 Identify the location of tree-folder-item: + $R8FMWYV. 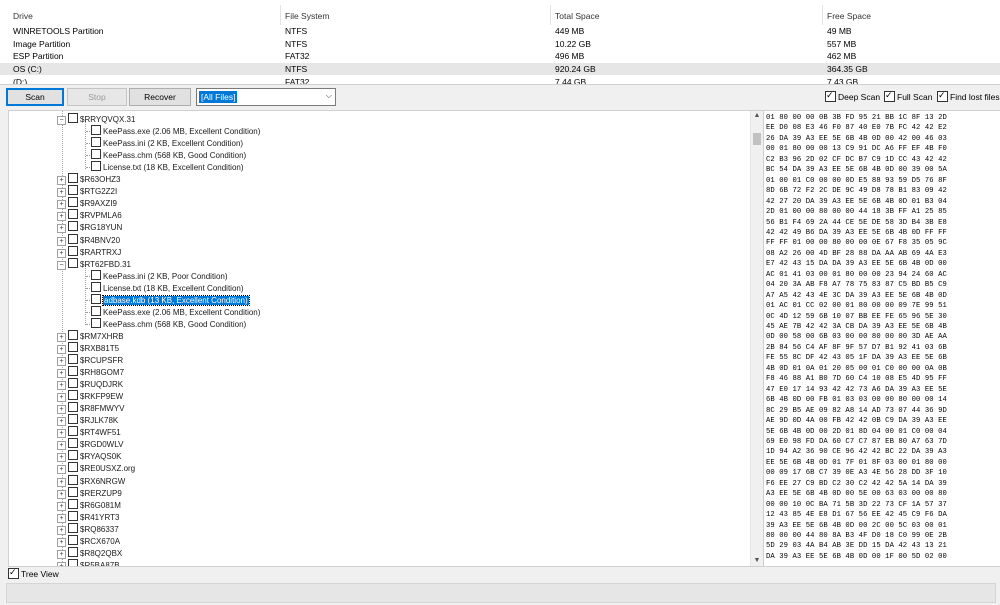
(90, 408).